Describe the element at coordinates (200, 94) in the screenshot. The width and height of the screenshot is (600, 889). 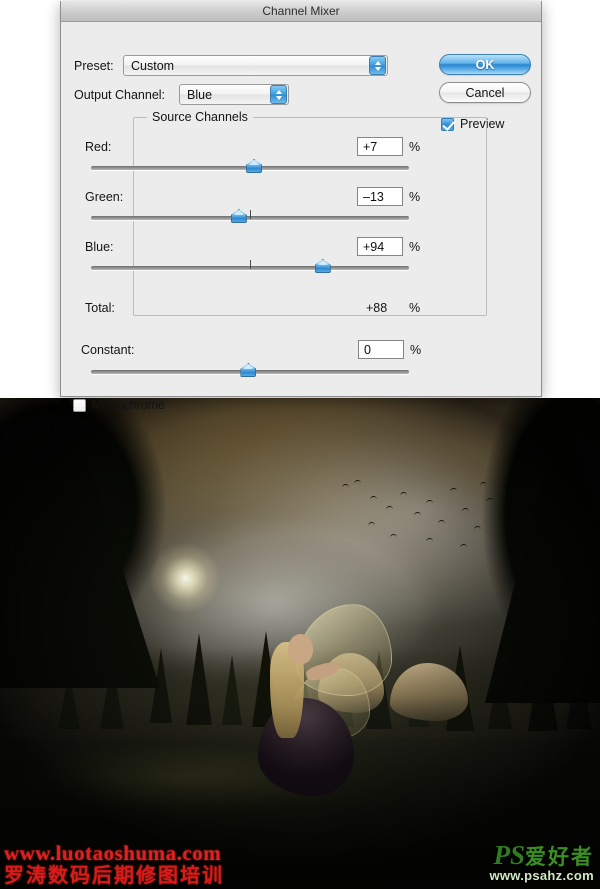
I see `output-channel-value: Blue` at that location.